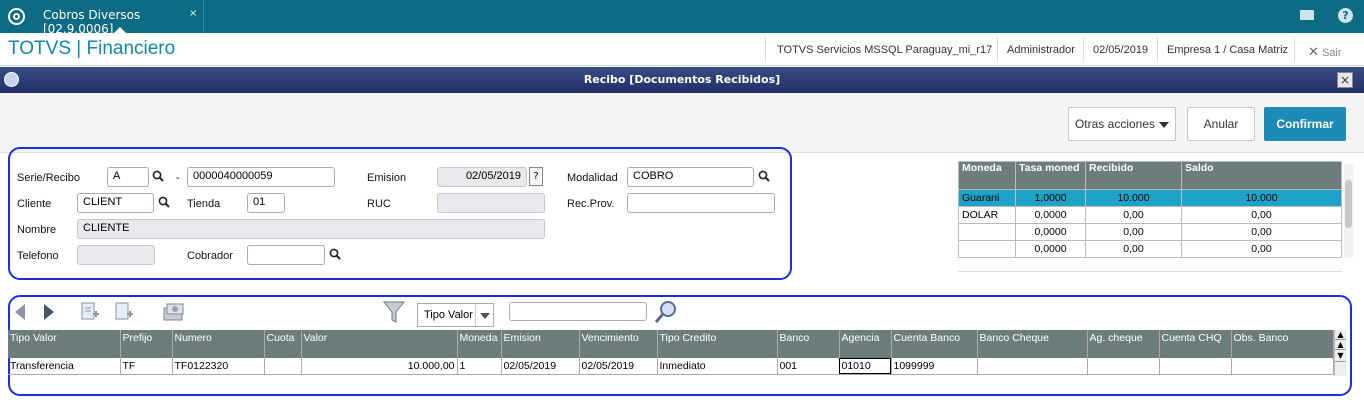  I want to click on table-cell: 1, so click(479, 366).